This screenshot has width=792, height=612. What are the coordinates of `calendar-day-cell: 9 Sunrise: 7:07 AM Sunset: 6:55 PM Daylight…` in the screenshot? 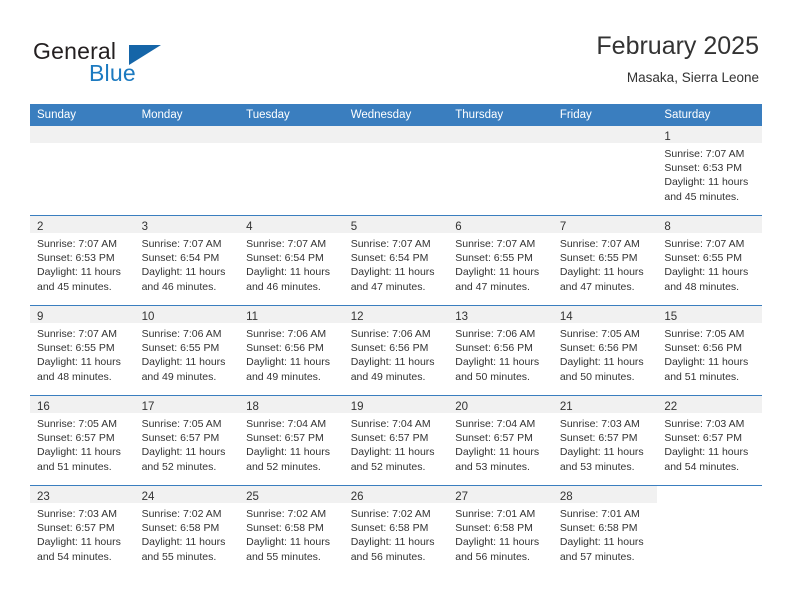 It's located at (82, 350).